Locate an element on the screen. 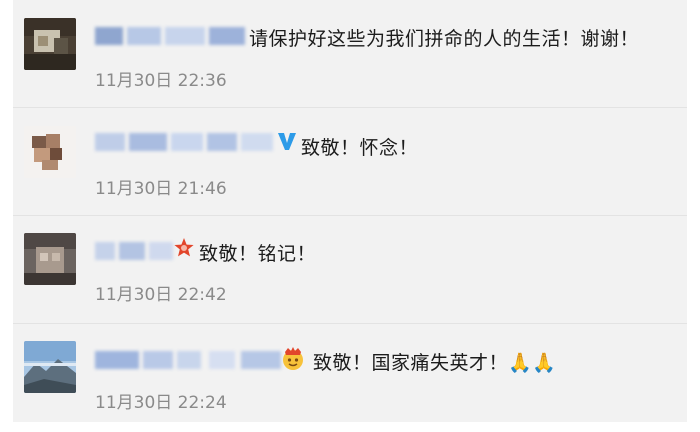 The width and height of the screenshot is (700, 432). verified-v-icon is located at coordinates (287, 141).